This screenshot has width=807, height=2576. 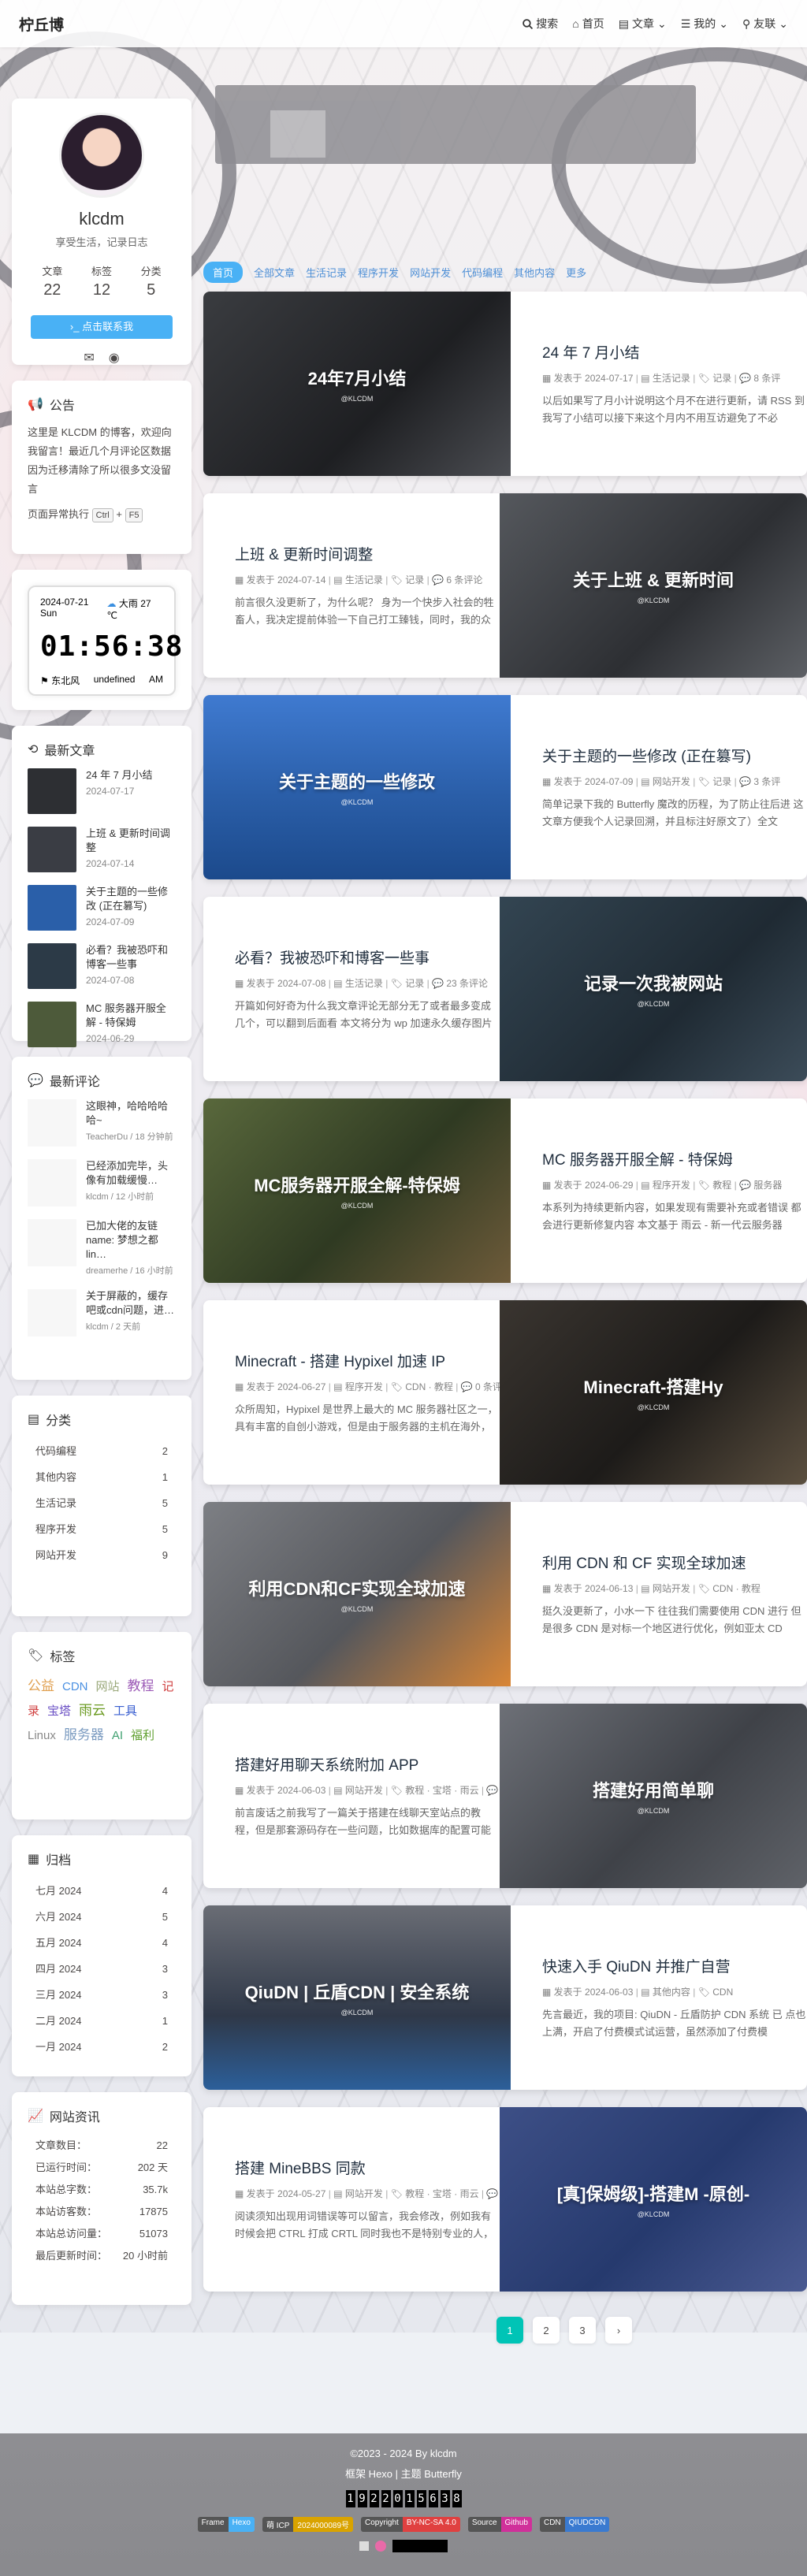 I want to click on page-button: ›, so click(x=618, y=2330).